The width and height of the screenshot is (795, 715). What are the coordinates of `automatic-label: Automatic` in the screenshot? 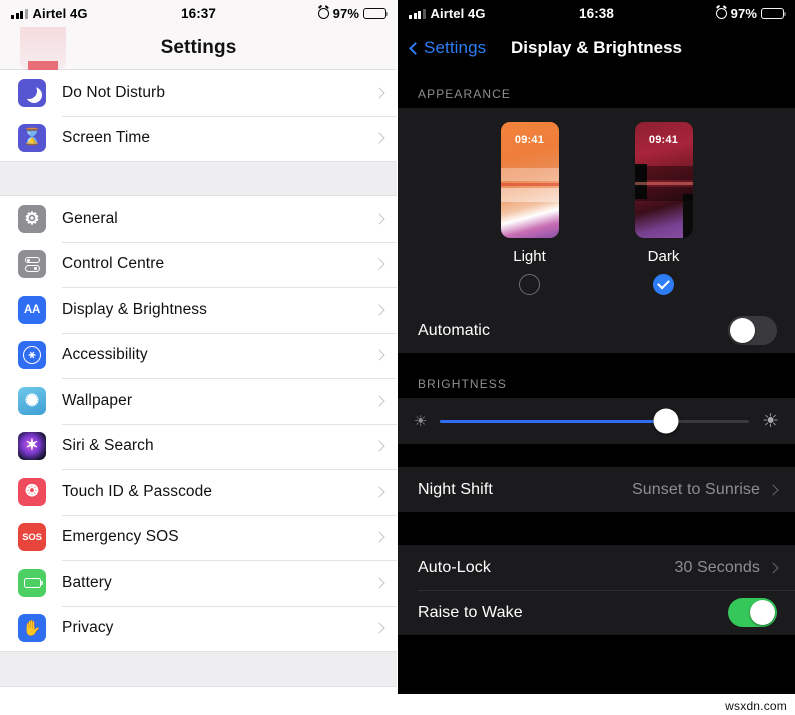 It's located at (454, 330).